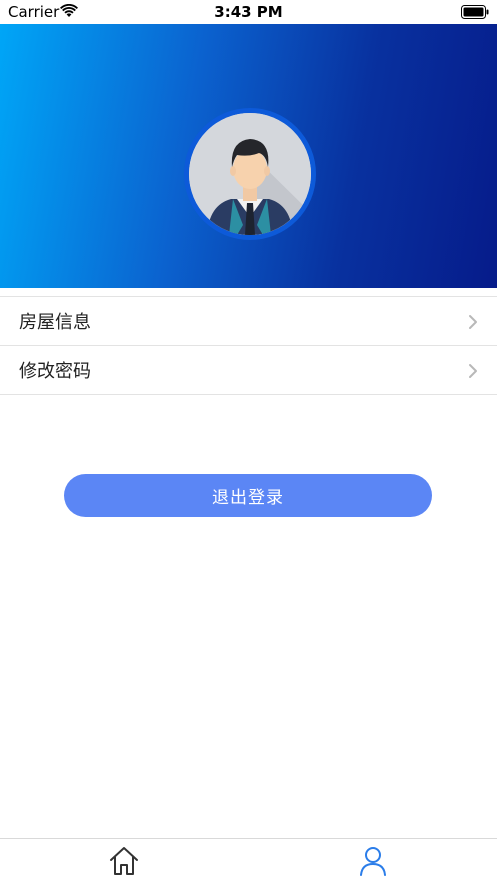 The height and width of the screenshot is (883, 497). What do you see at coordinates (55, 322) in the screenshot?
I see `menu-item-label: 房屋信息` at bounding box center [55, 322].